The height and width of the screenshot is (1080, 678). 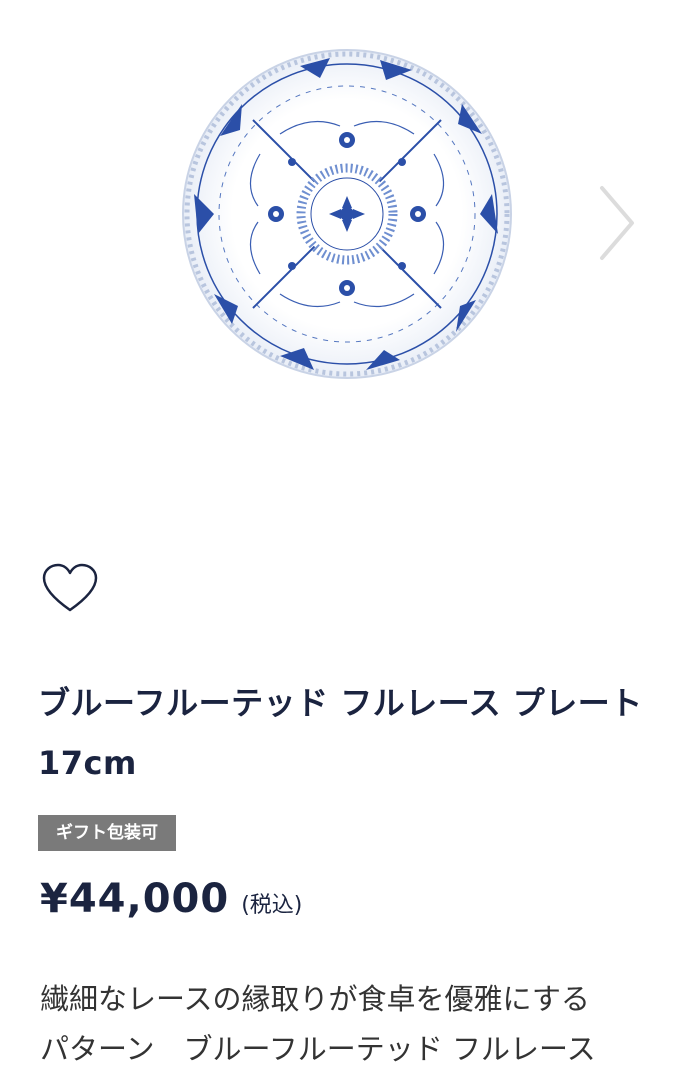 I want to click on gift-wrap-badge: ギフト包装可, so click(x=107, y=833).